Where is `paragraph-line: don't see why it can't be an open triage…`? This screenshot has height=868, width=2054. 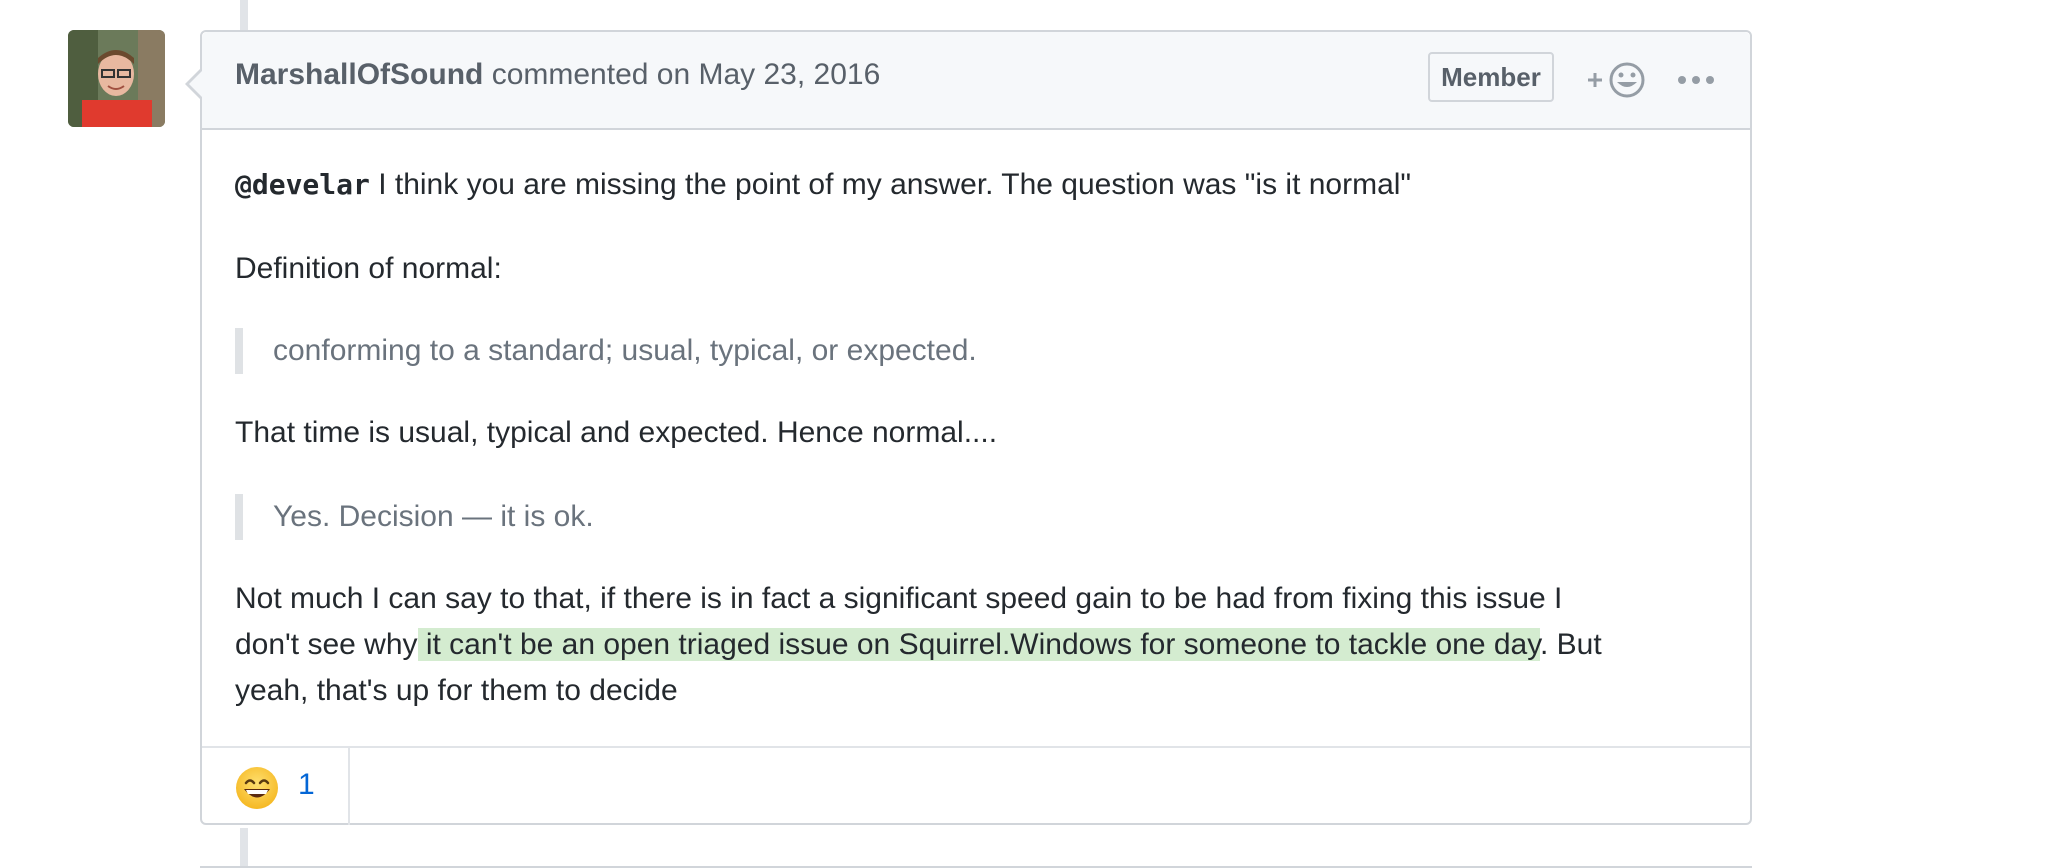 paragraph-line: don't see why it can't be an open triage… is located at coordinates (918, 645).